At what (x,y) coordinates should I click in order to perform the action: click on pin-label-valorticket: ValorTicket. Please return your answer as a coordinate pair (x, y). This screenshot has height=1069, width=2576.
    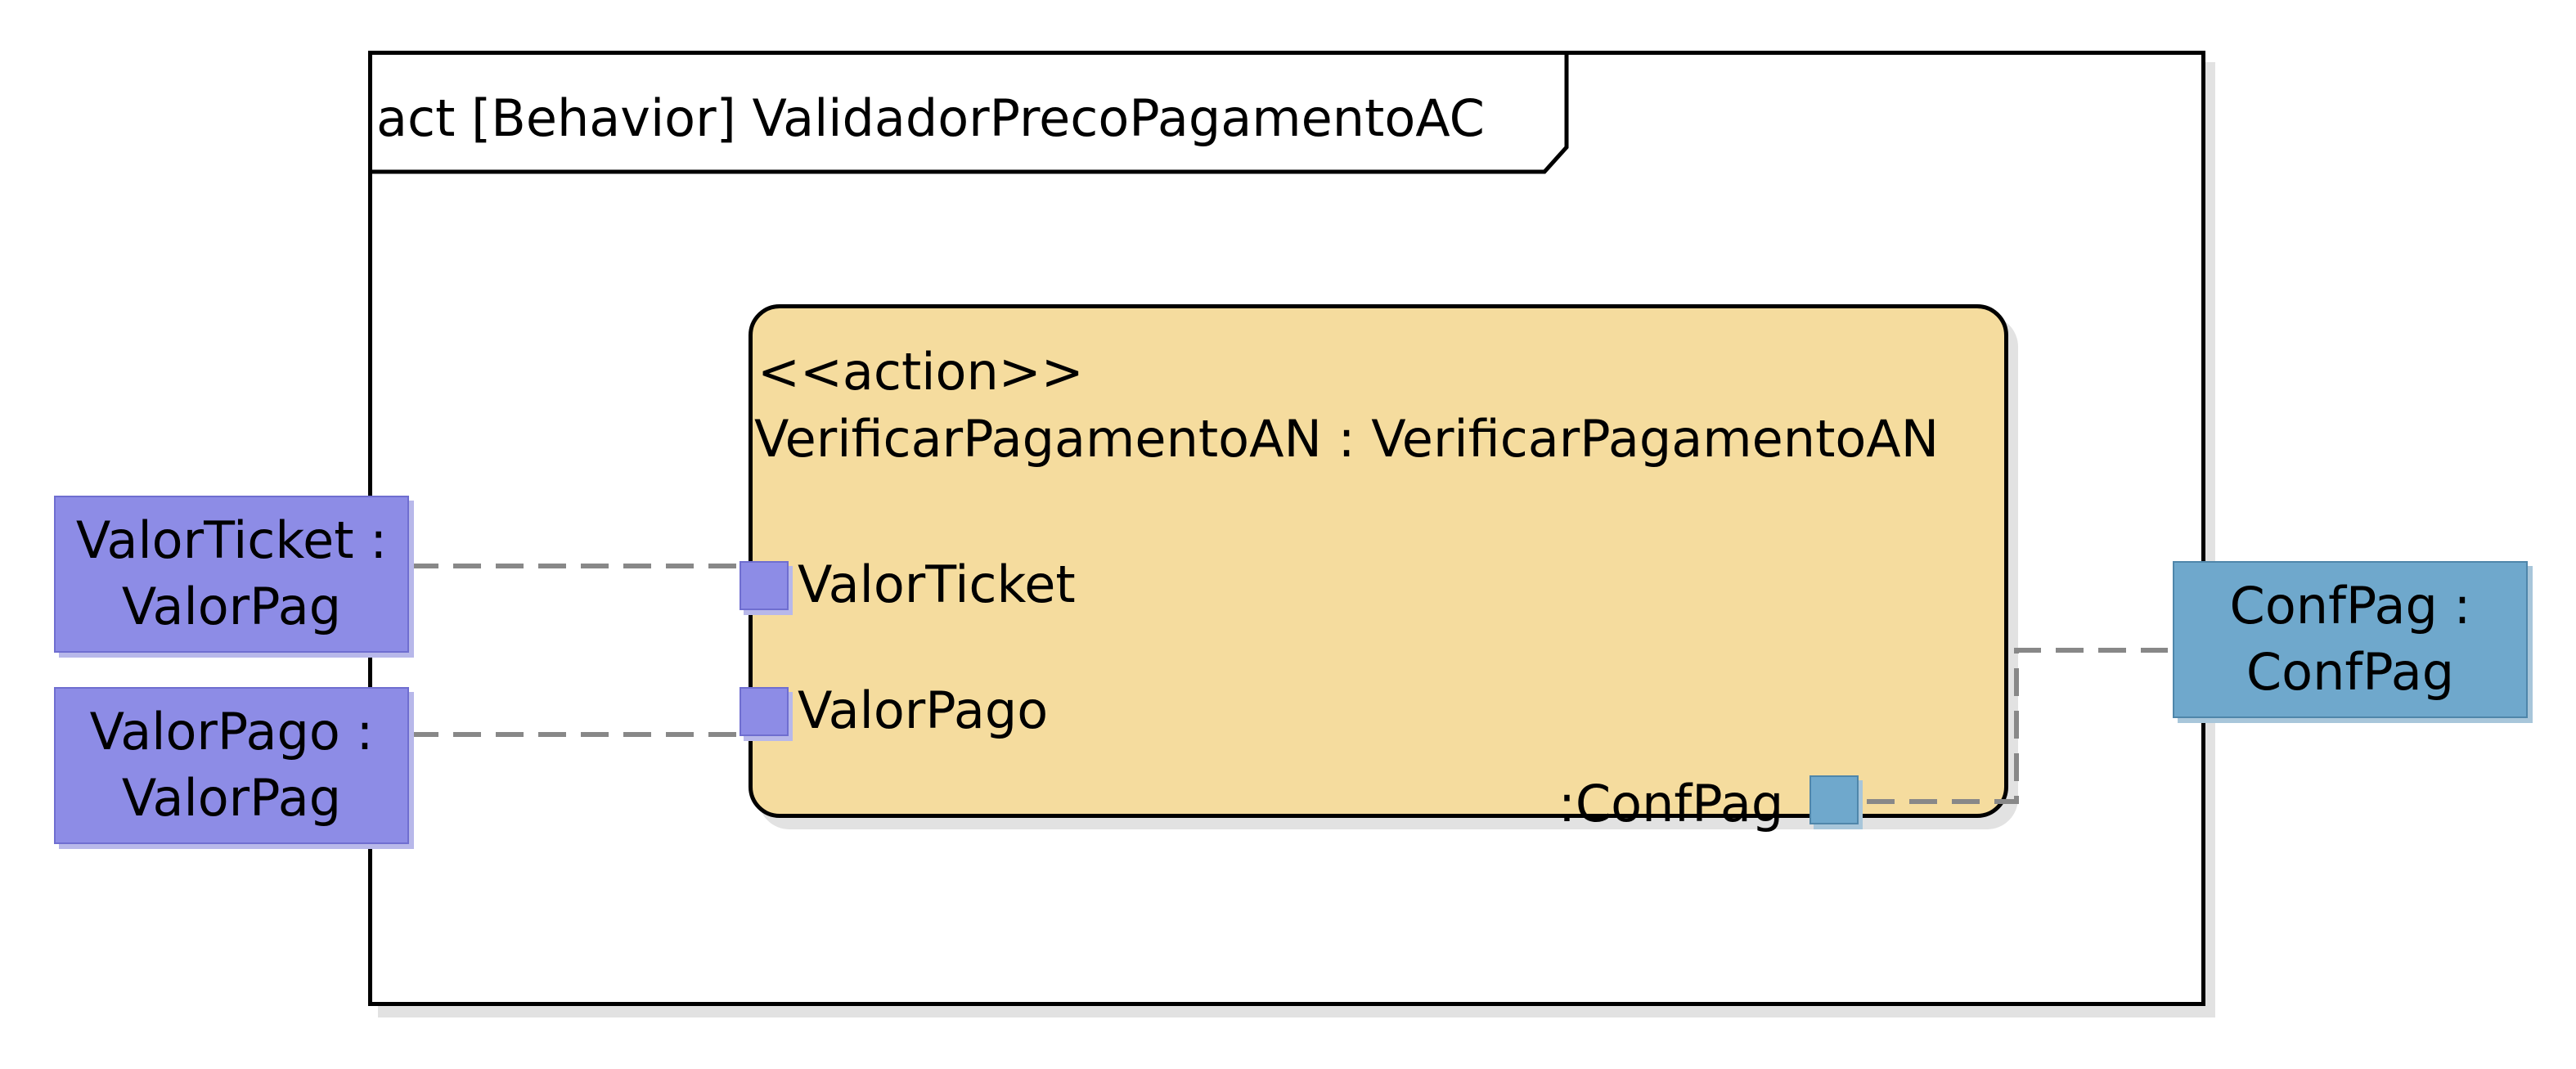
    Looking at the image, I should click on (937, 584).